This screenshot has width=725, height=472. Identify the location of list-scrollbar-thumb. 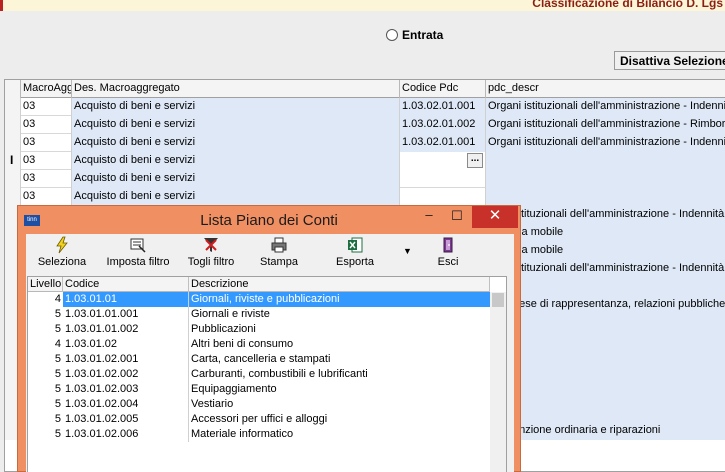
(498, 300).